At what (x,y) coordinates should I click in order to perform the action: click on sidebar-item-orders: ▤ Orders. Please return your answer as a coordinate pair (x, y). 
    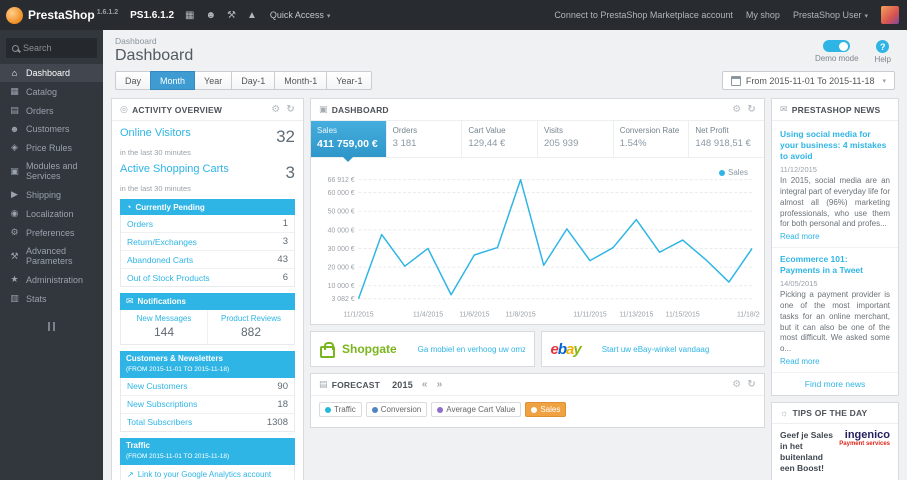
    Looking at the image, I should click on (51, 110).